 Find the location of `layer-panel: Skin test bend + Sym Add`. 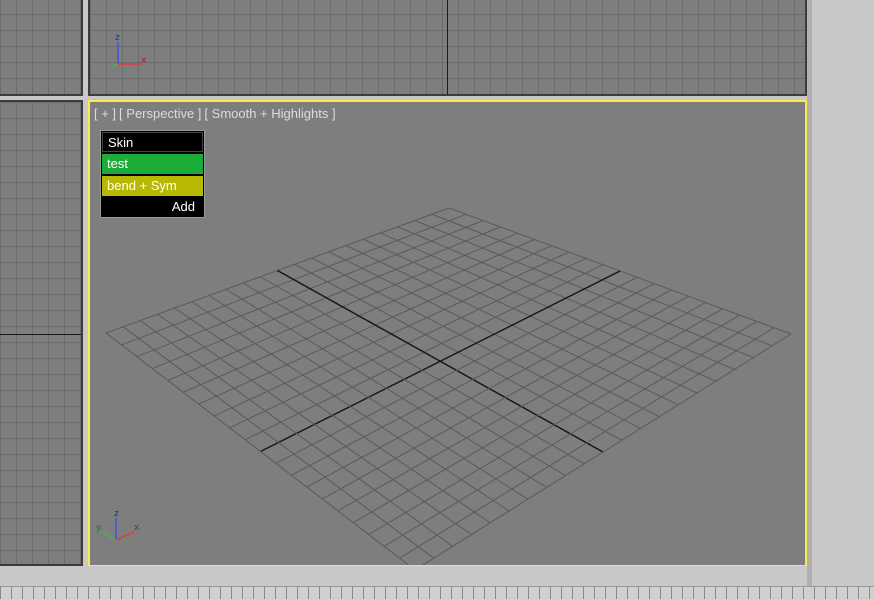

layer-panel: Skin test bend + Sym Add is located at coordinates (152, 174).